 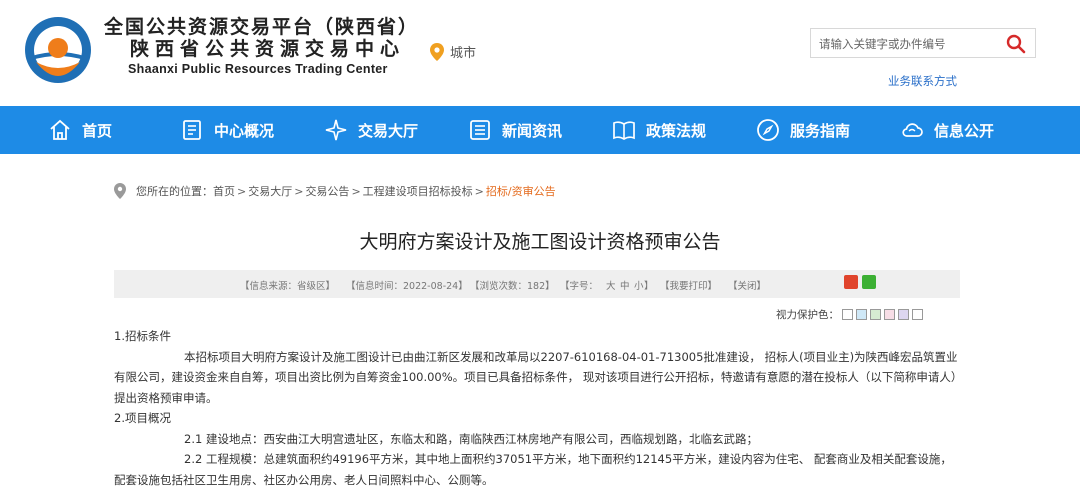 What do you see at coordinates (903, 314) in the screenshot?
I see `eye-care-swatch-purple` at bounding box center [903, 314].